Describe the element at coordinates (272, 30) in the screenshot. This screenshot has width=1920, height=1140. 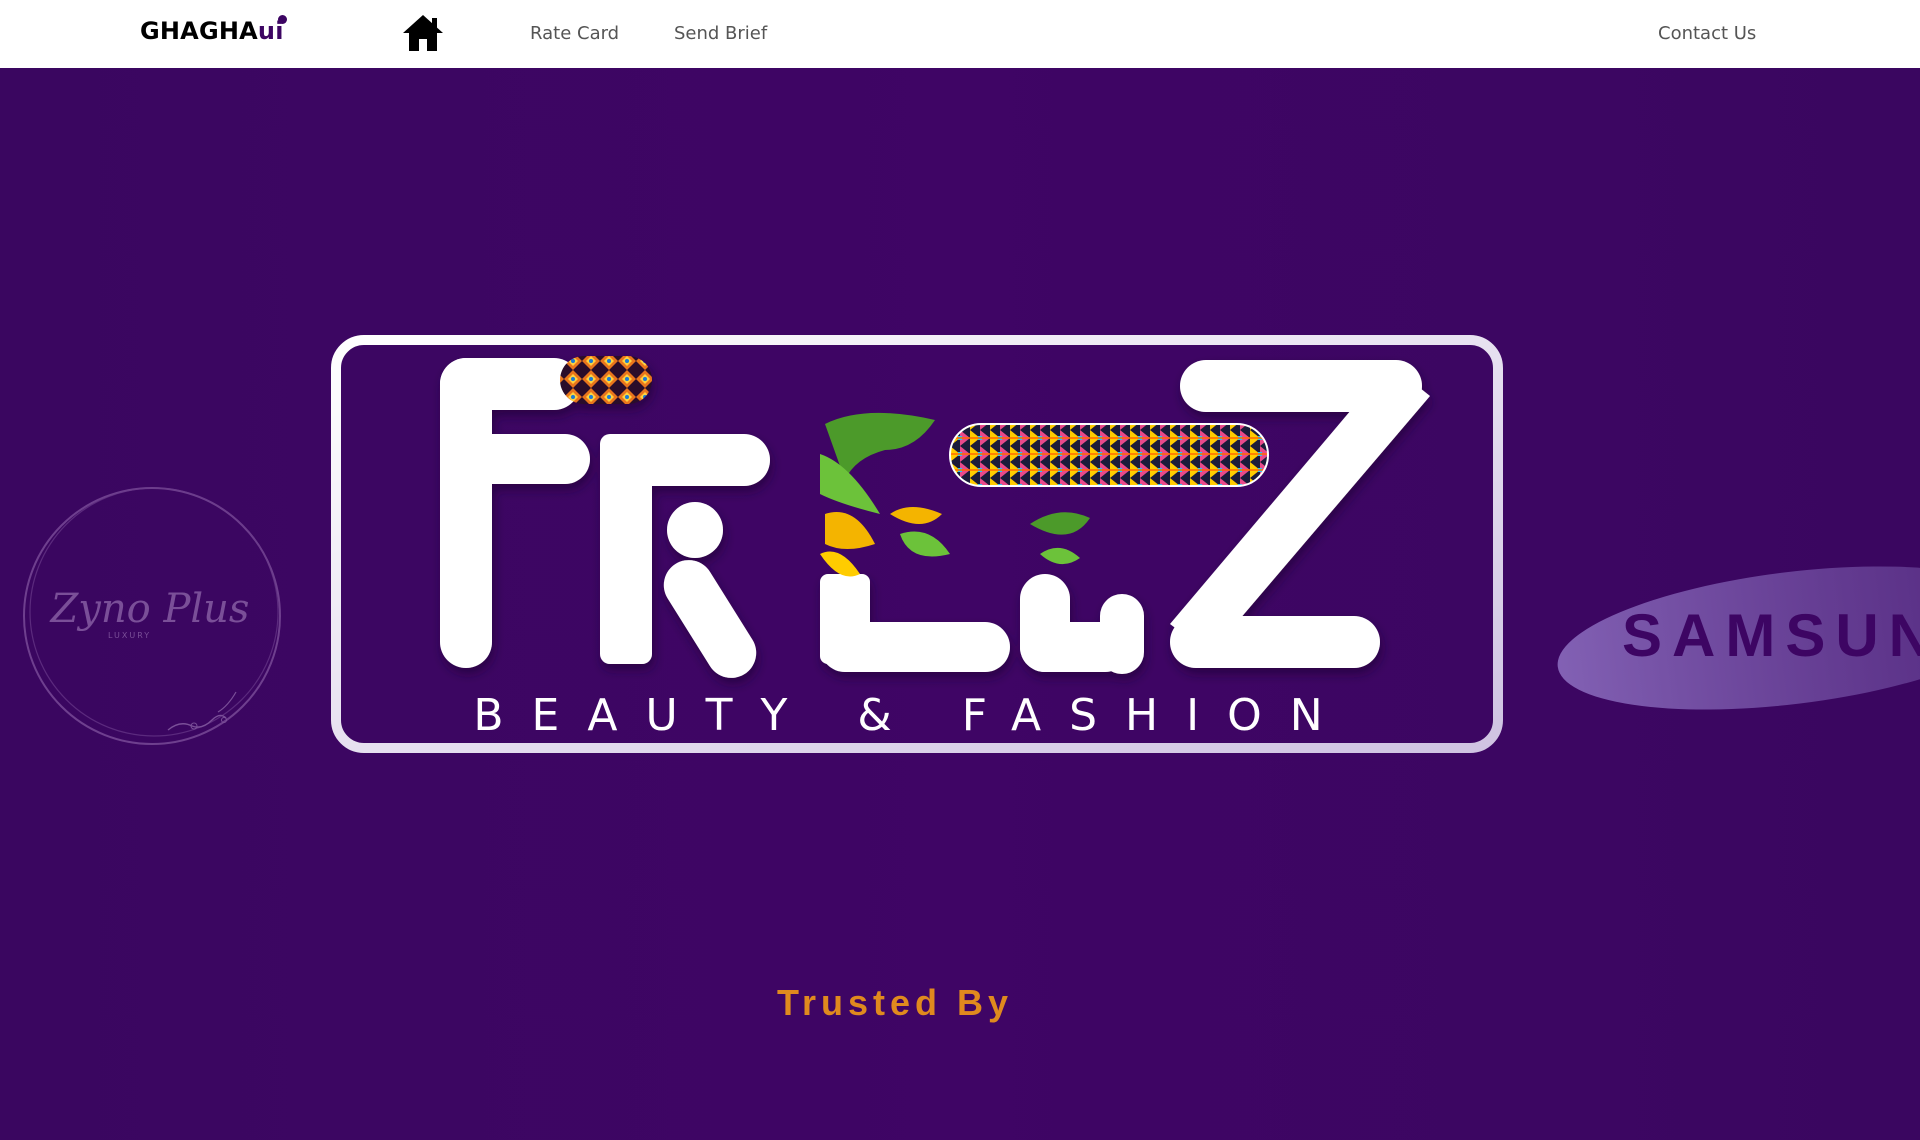
I see `brand-suffix: ui` at that location.